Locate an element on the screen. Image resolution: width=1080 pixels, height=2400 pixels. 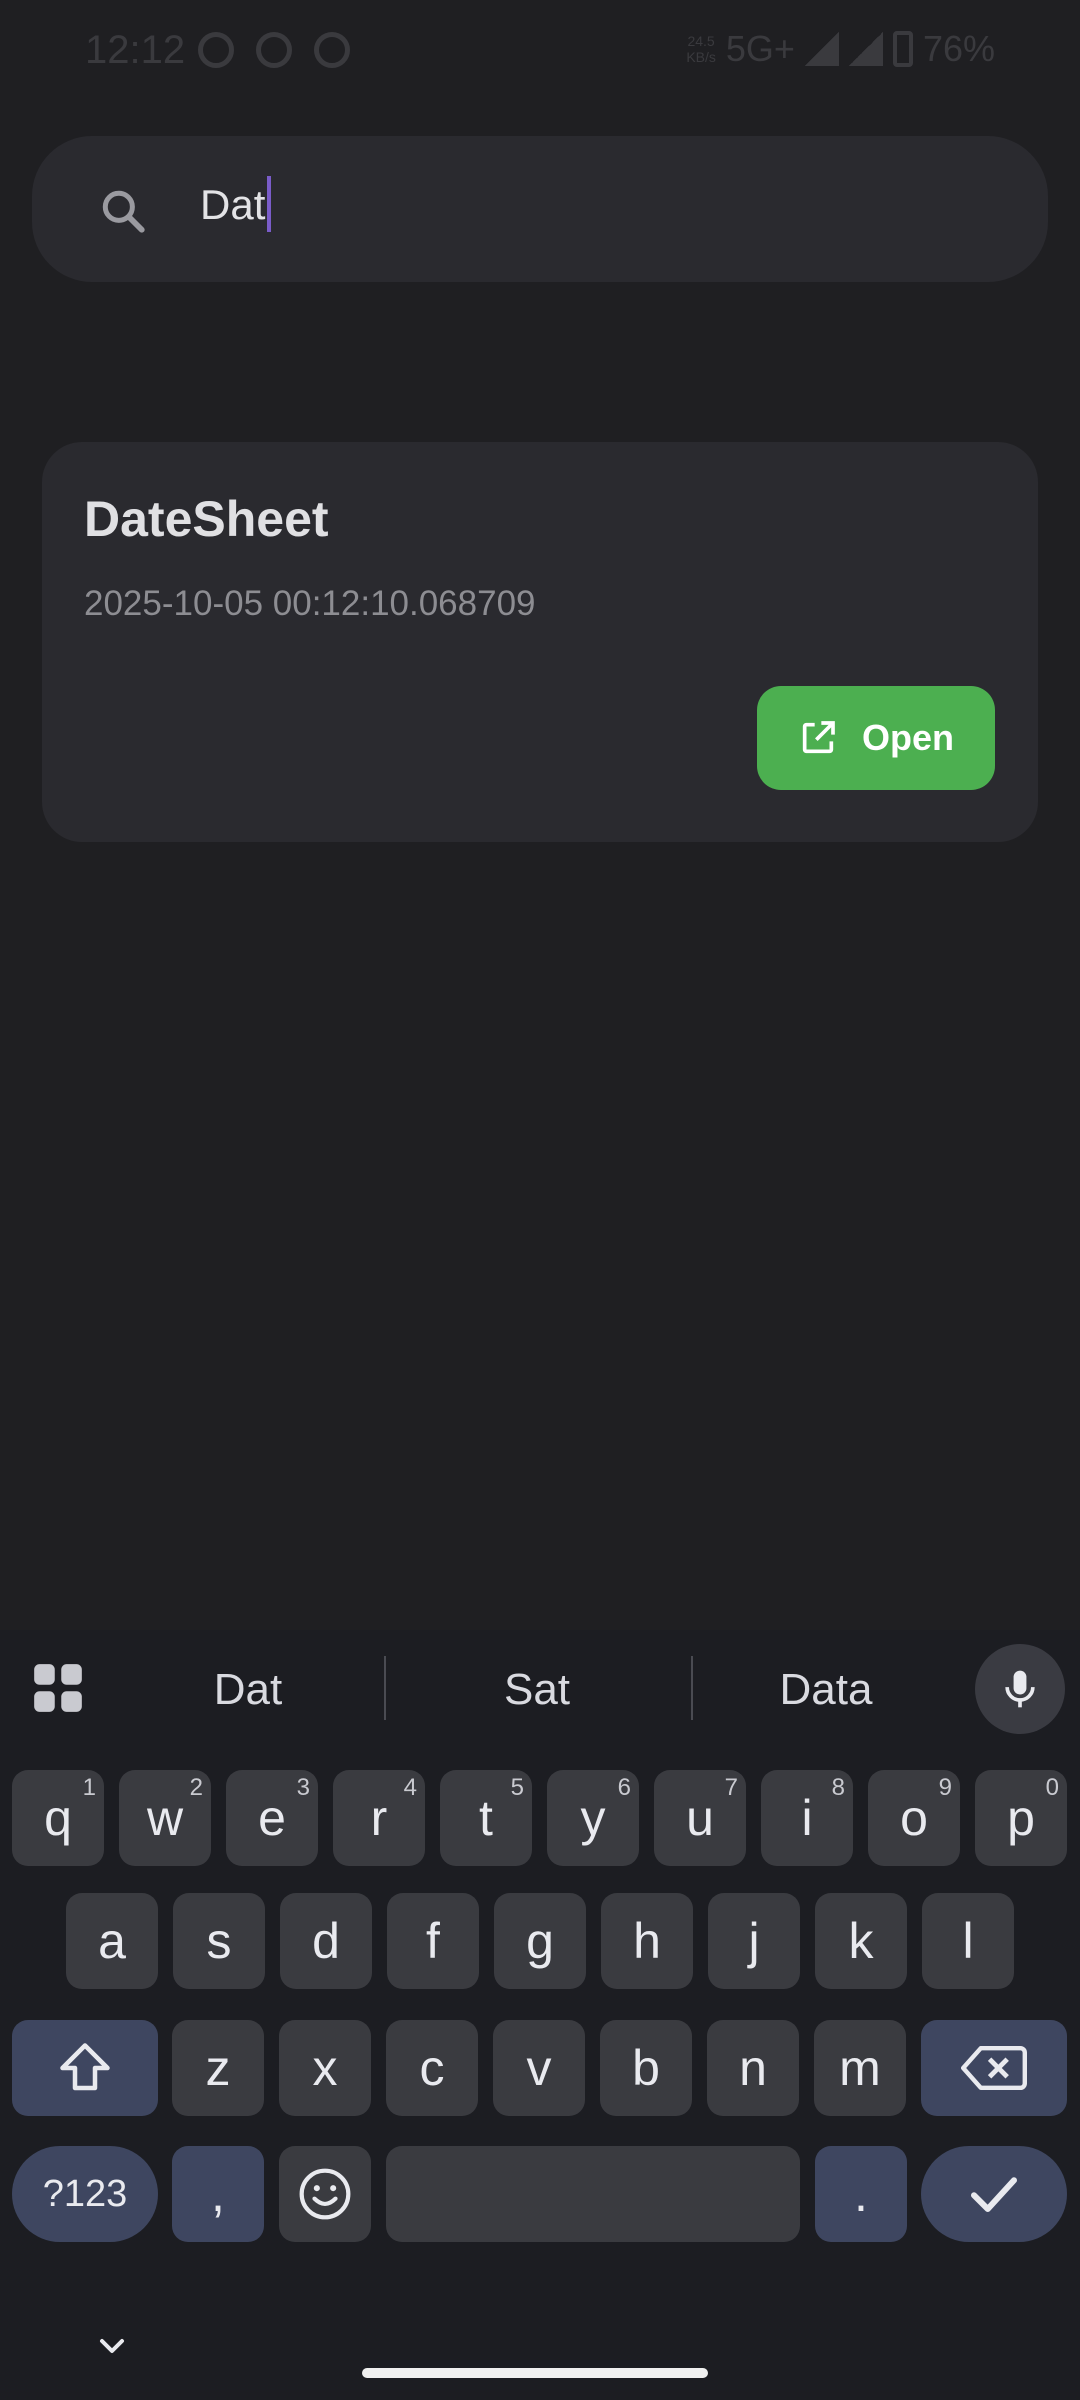
key-z: z is located at coordinates (218, 2068).